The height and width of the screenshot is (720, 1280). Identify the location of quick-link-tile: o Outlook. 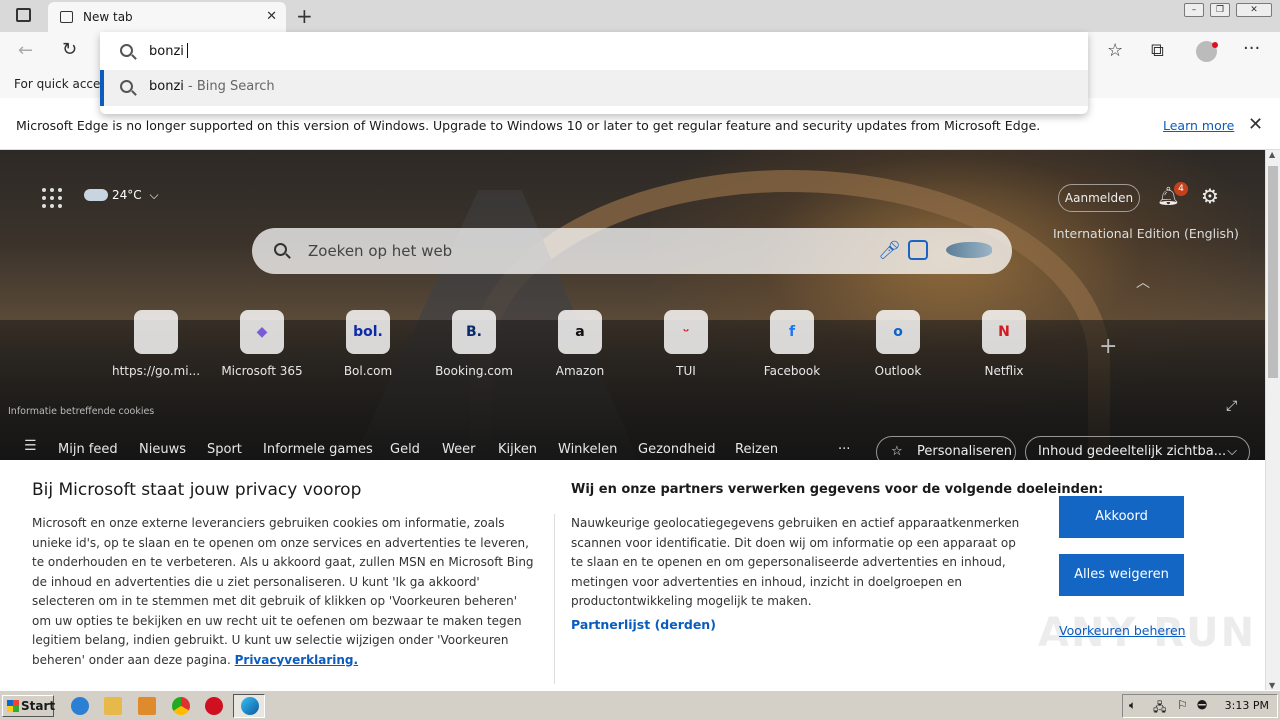
(898, 344).